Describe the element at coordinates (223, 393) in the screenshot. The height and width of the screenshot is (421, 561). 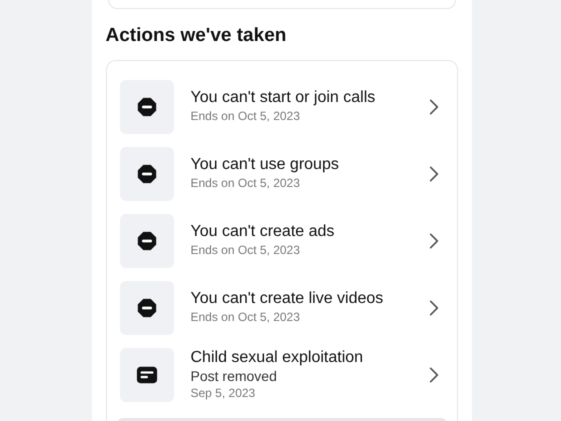
I see `action-detail: Sep 5, 2023` at that location.